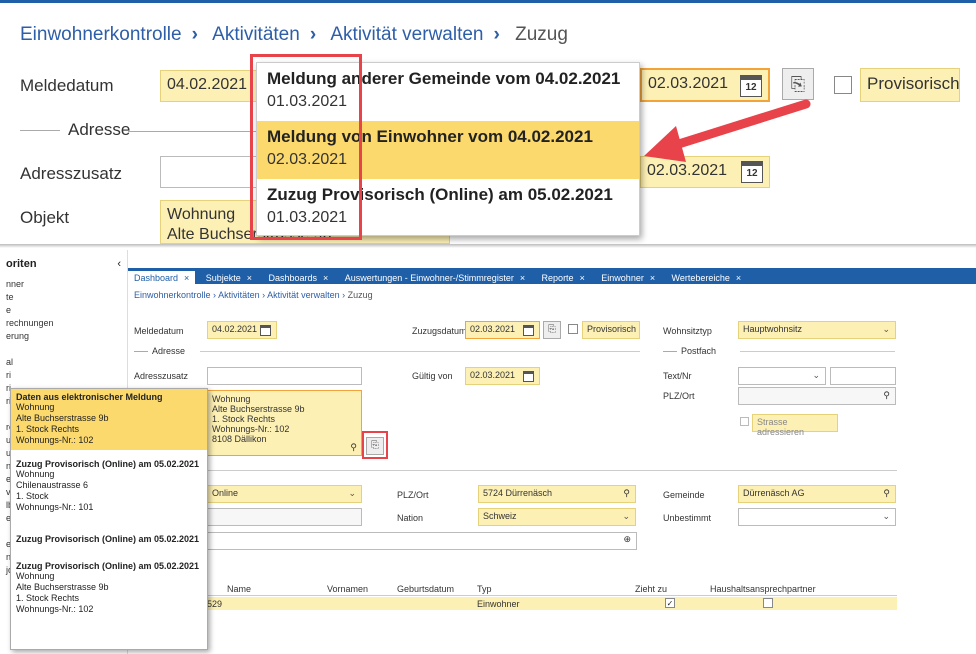 The image size is (976, 654). Describe the element at coordinates (552, 330) in the screenshot. I see `address-select-button: ⎘` at that location.